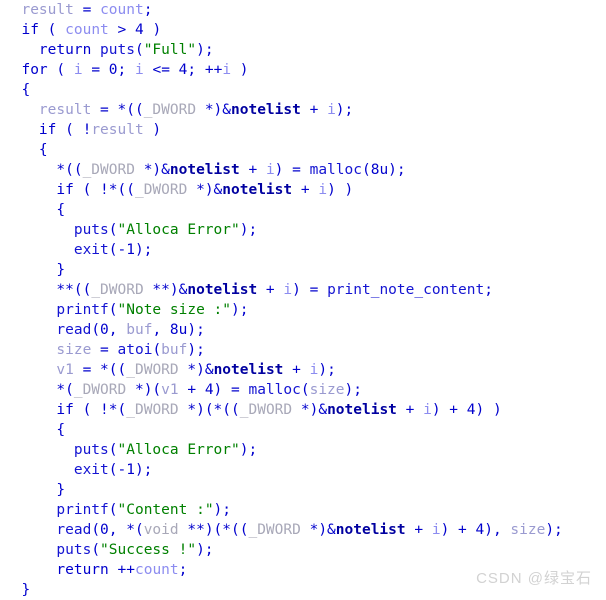 The height and width of the screenshot is (600, 606). What do you see at coordinates (303, 10) in the screenshot?
I see `code-line: result = count;` at bounding box center [303, 10].